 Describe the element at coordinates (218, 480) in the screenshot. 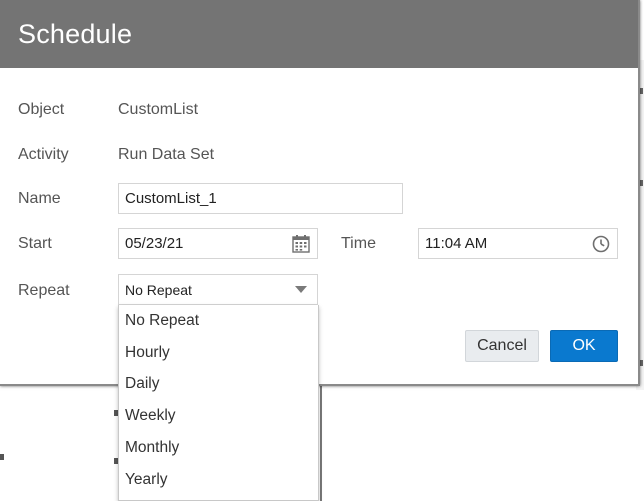

I see `repeat-option-yearly: Yearly` at that location.